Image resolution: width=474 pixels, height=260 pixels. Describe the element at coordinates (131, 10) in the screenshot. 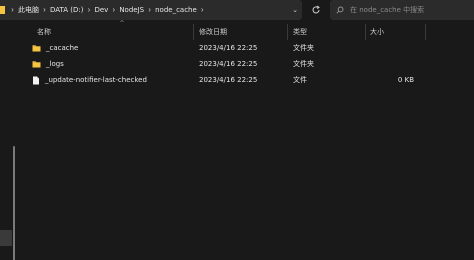

I see `breadcrumb-nodejs: NodeJS` at that location.